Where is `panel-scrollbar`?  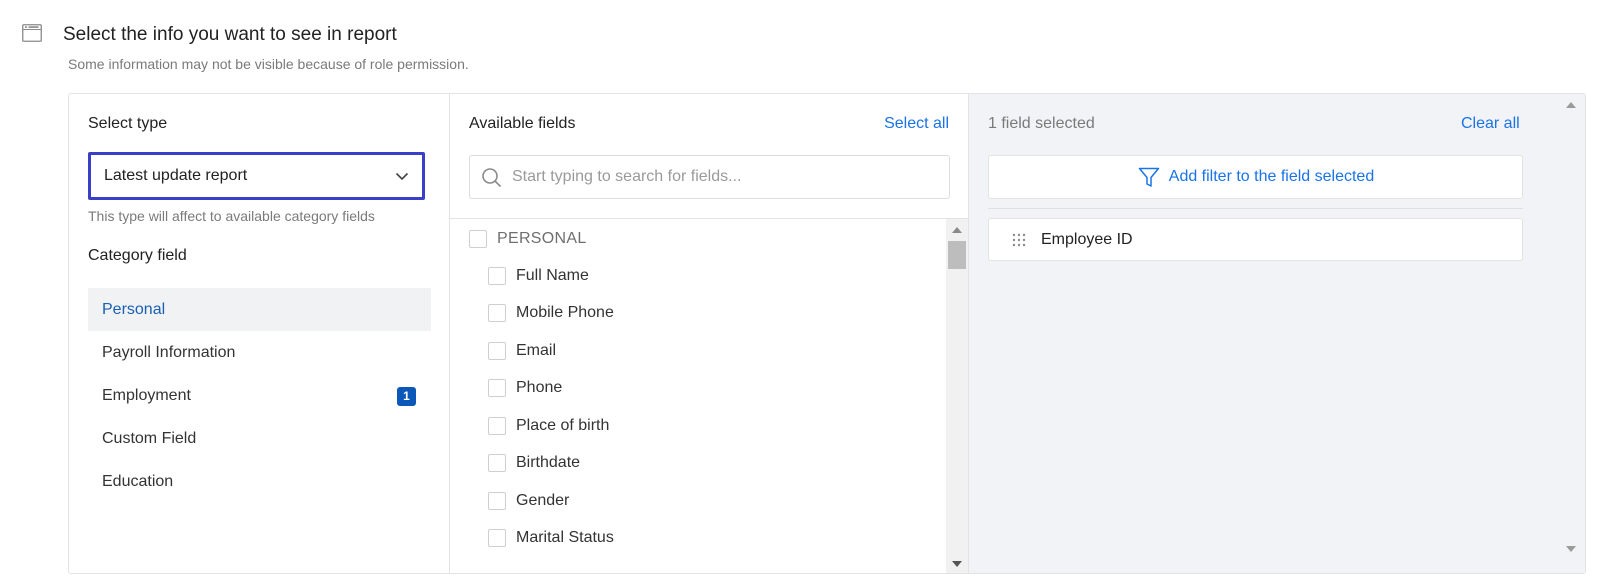
panel-scrollbar is located at coordinates (1570, 333).